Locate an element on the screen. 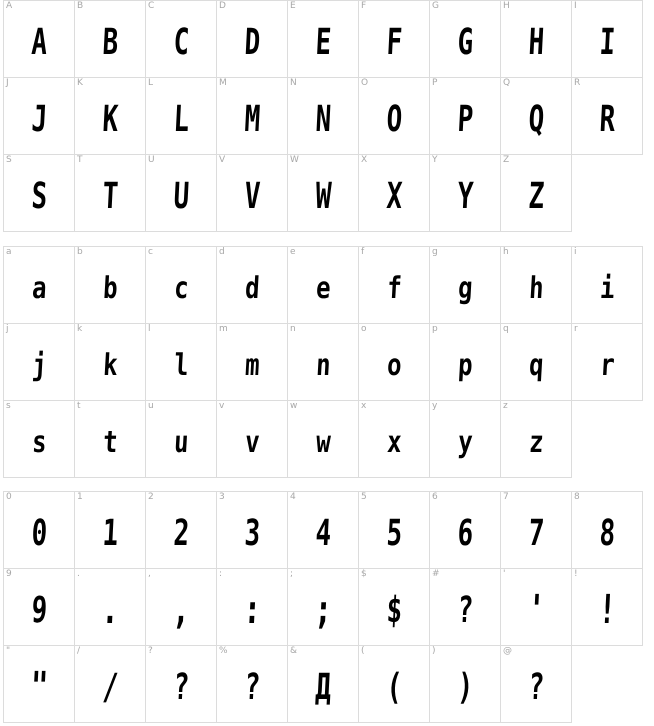 This screenshot has width=654, height=726. glyph-cell-label: j is located at coordinates (7, 329).